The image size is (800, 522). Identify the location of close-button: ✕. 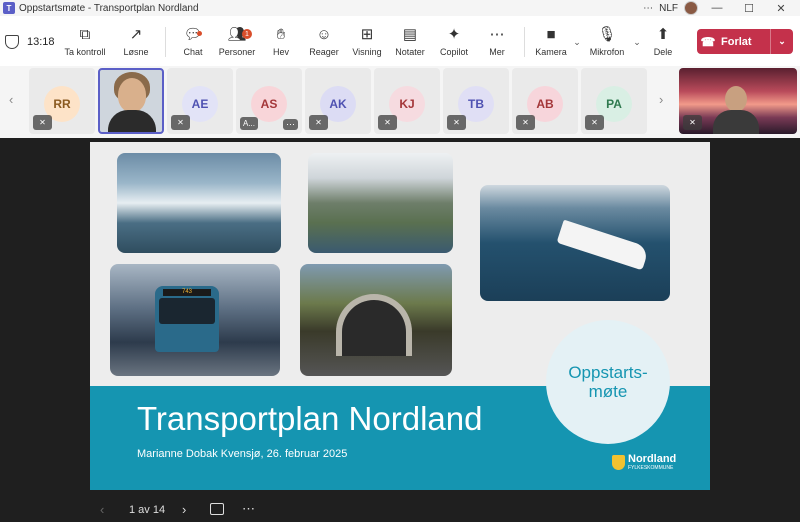
(781, 8).